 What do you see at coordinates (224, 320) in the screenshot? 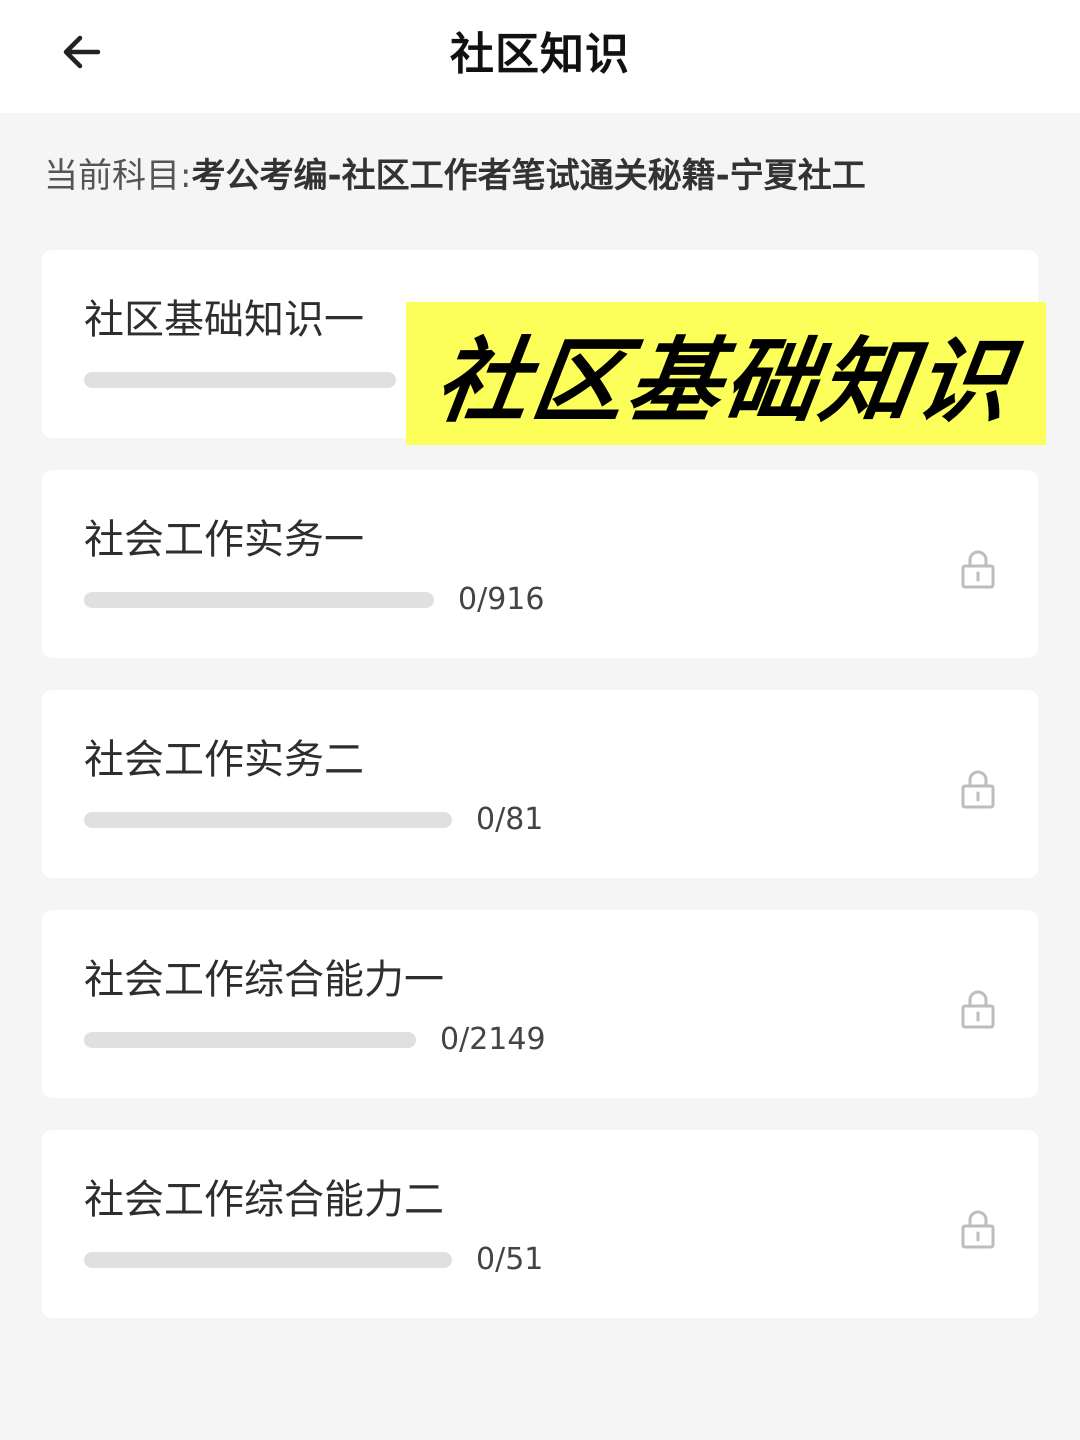
I see `module-title: 社区基础知识一` at bounding box center [224, 320].